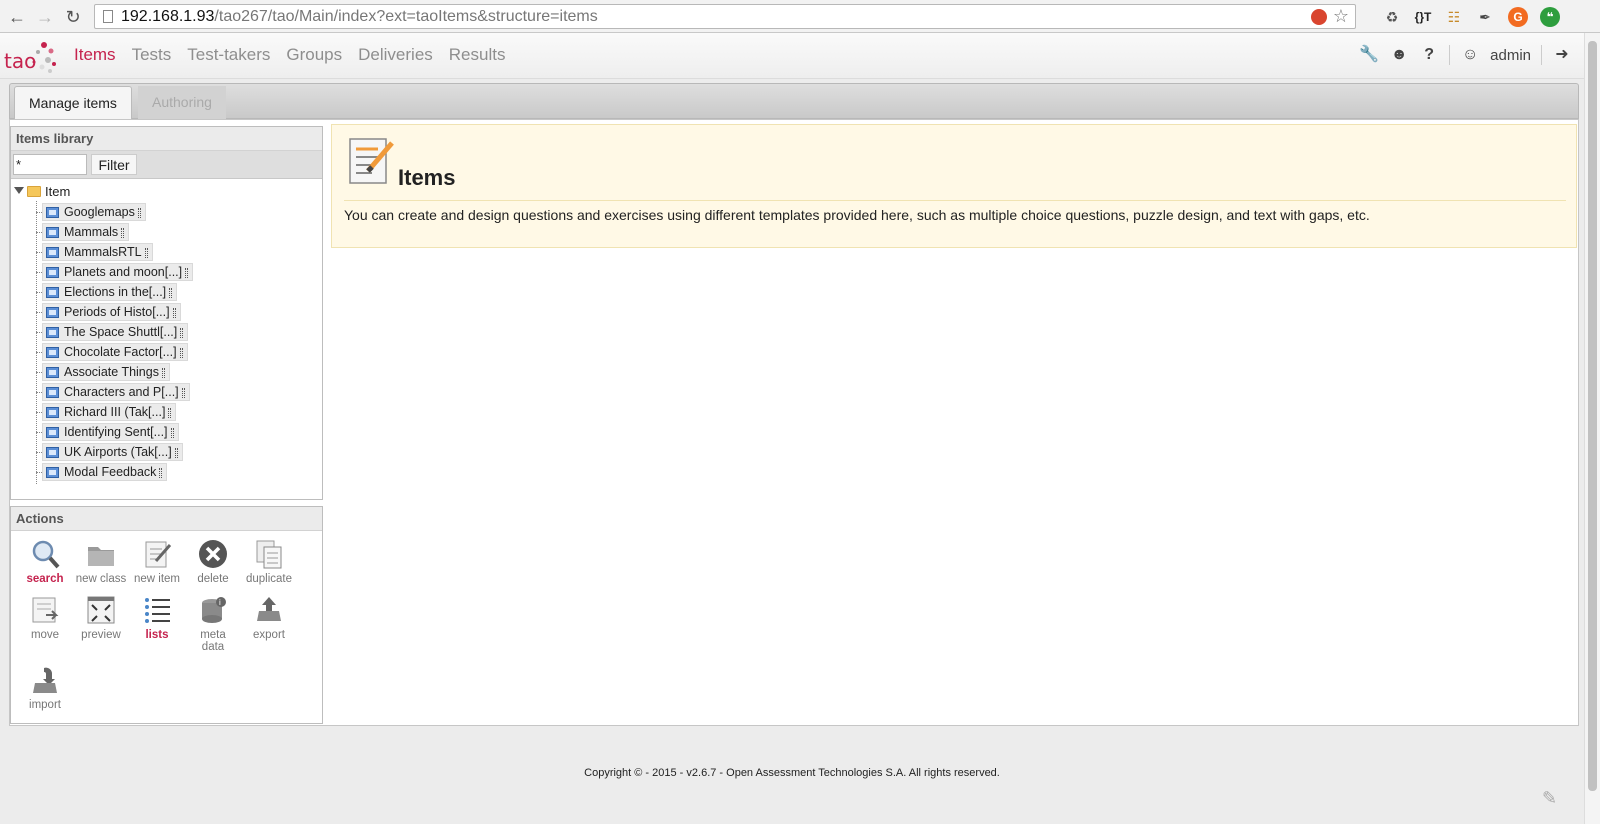  I want to click on tao-logo: tao, so click(32, 56).